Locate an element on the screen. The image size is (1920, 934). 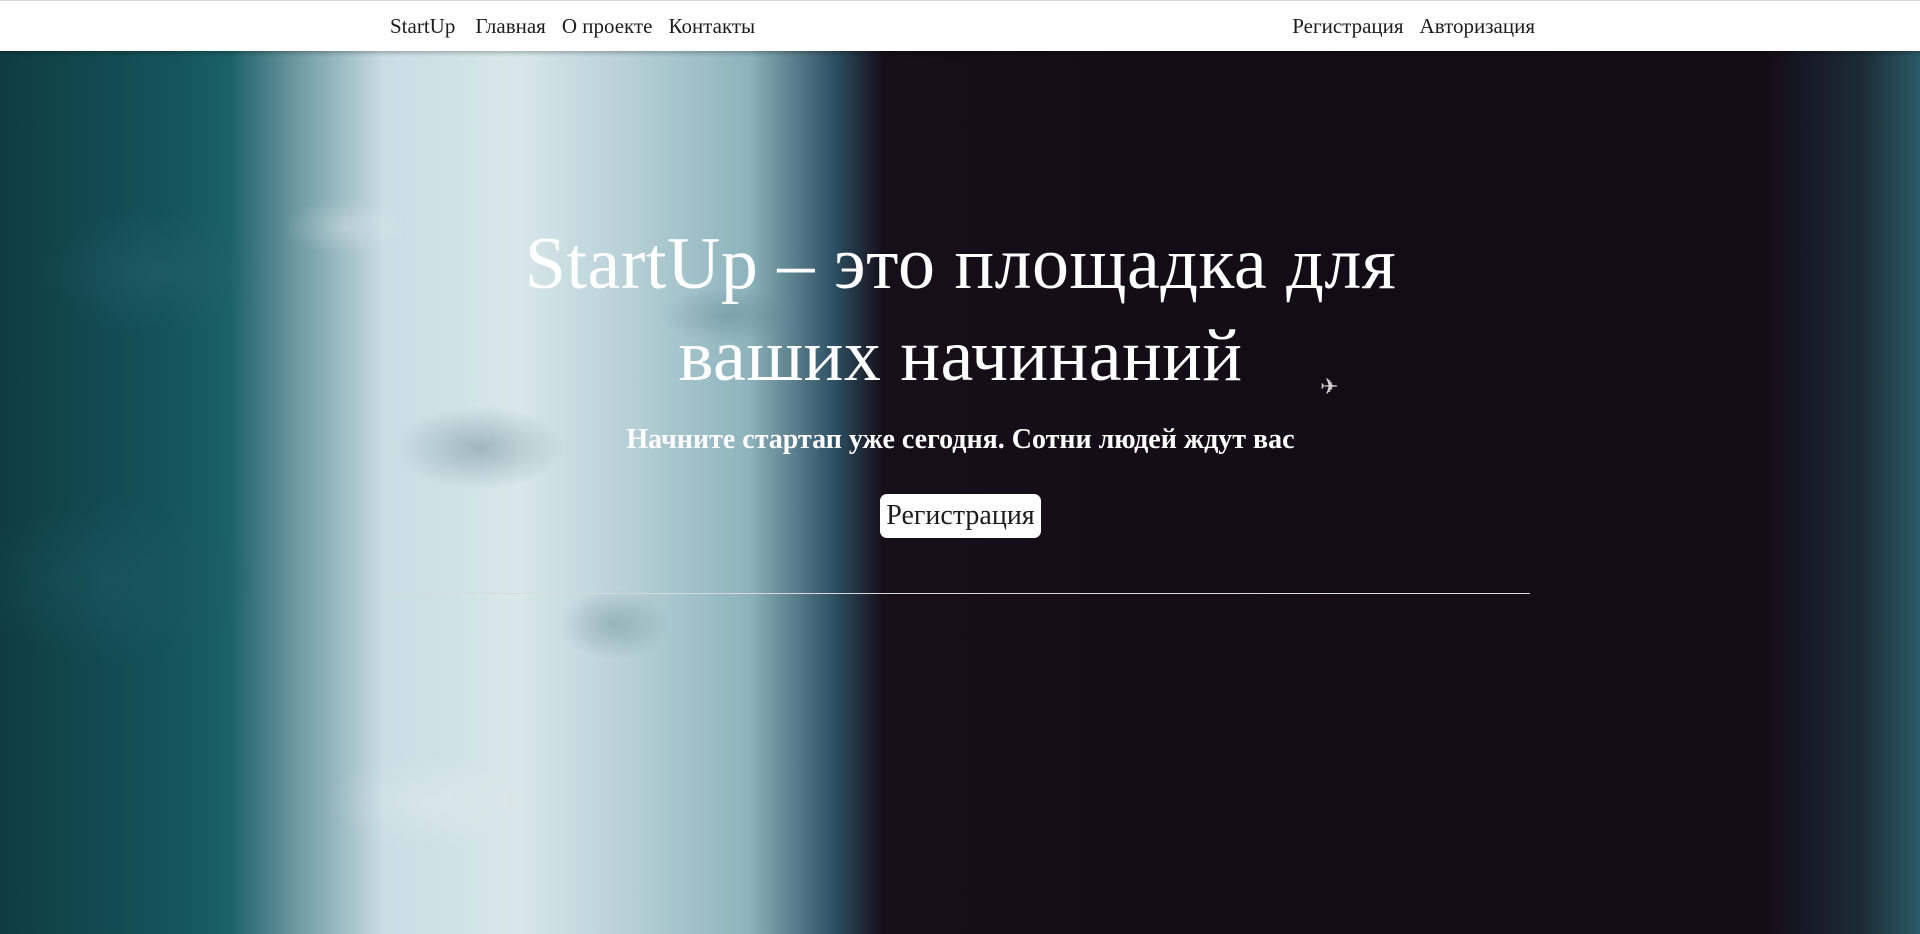
brand-link: StartUp is located at coordinates (422, 26).